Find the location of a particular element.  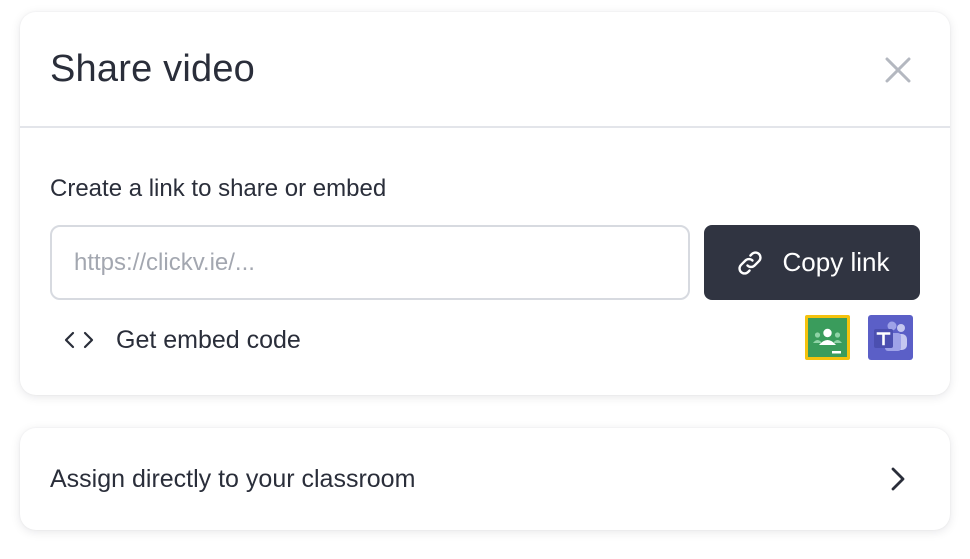

copy-link-button: Copy link is located at coordinates (812, 262).